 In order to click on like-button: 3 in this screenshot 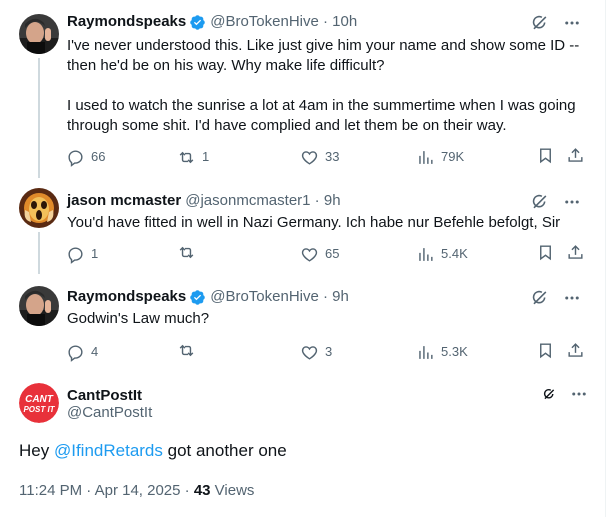, I will do `click(316, 352)`.